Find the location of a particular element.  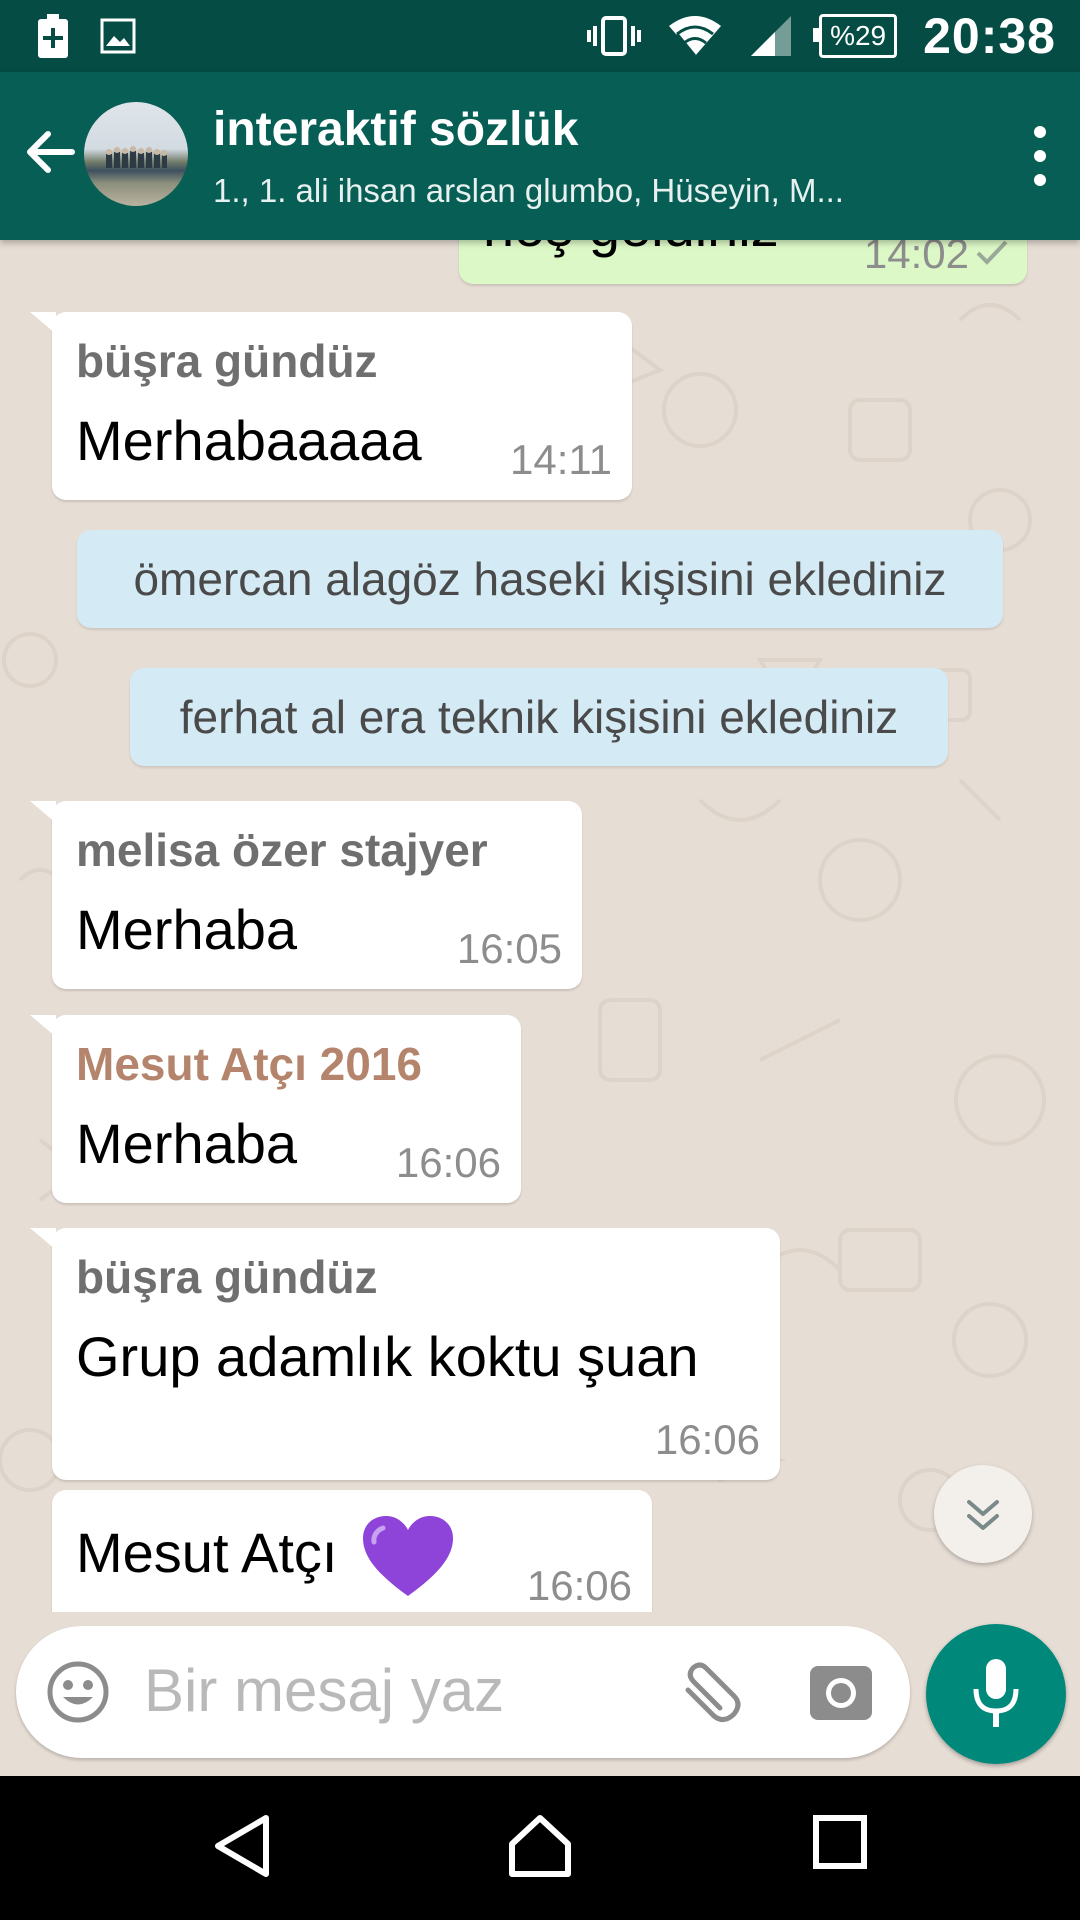

message-text: Mesut Atçı is located at coordinates (264, 1557).